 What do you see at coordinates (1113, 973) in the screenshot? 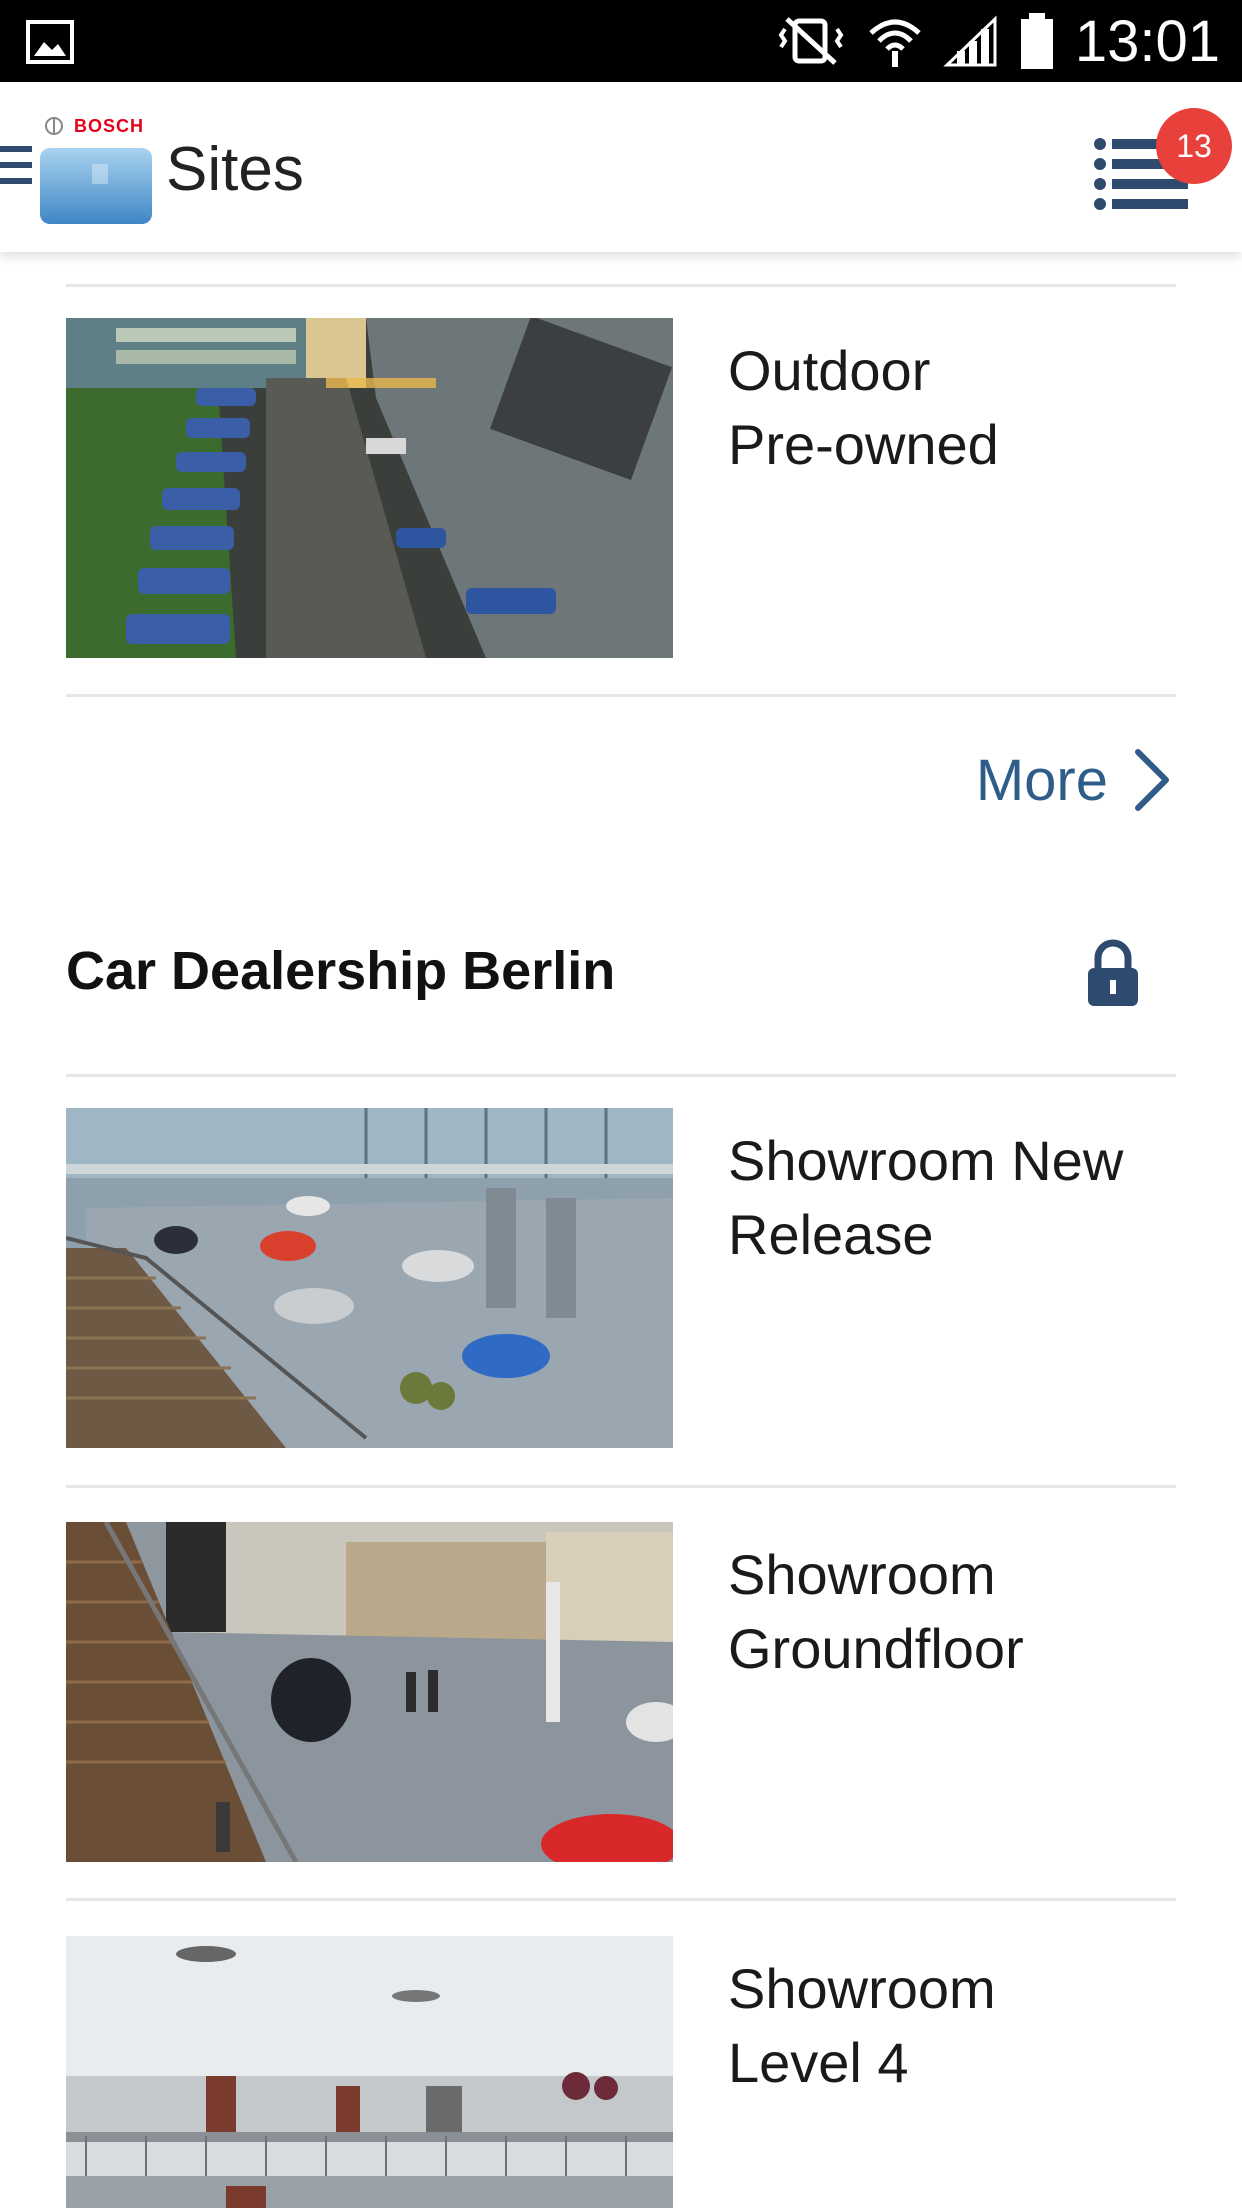
I see `lock-icon` at bounding box center [1113, 973].